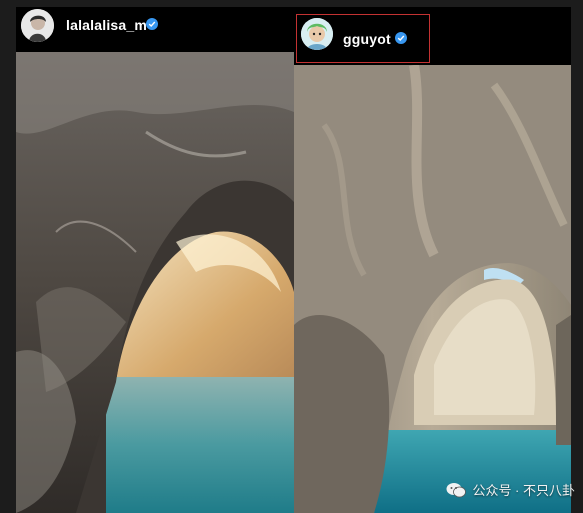 The image size is (583, 513). What do you see at coordinates (106, 25) in the screenshot?
I see `username: lalalalisa_m` at bounding box center [106, 25].